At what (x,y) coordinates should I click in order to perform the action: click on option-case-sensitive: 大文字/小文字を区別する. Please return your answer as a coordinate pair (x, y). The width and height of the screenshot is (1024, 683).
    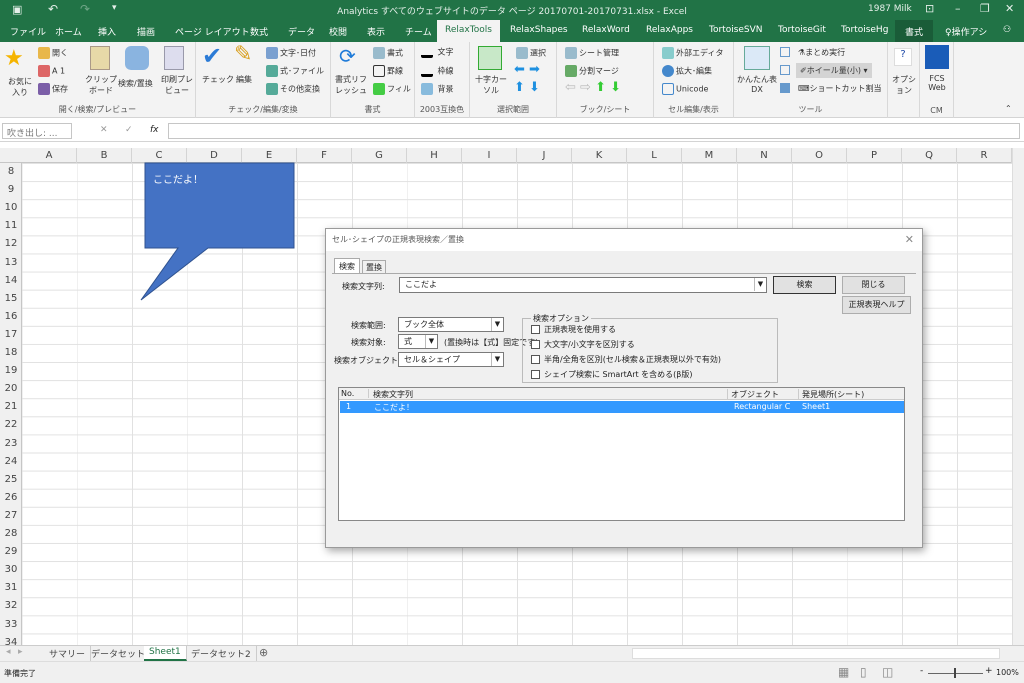
    Looking at the image, I should click on (583, 344).